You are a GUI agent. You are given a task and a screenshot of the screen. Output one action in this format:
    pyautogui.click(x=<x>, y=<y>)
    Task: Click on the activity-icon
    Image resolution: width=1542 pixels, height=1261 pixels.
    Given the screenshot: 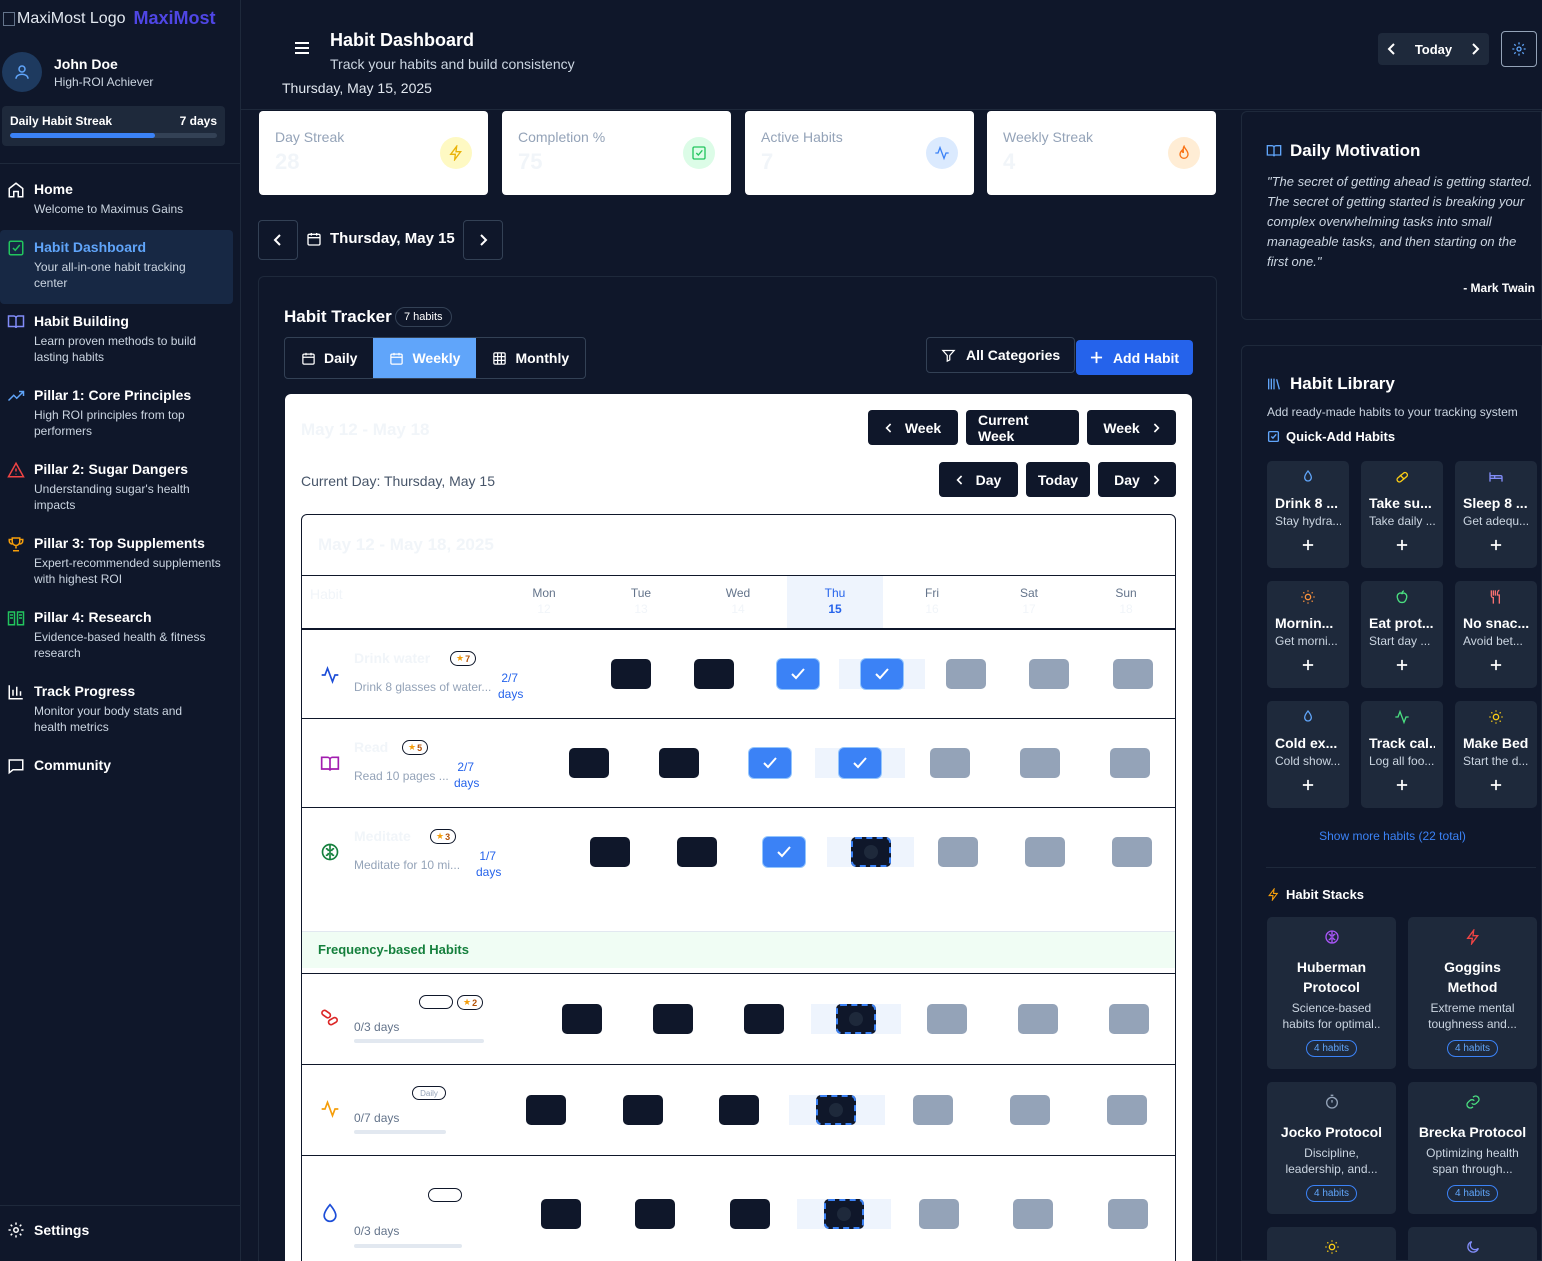 What is the action you would take?
    pyautogui.click(x=942, y=153)
    